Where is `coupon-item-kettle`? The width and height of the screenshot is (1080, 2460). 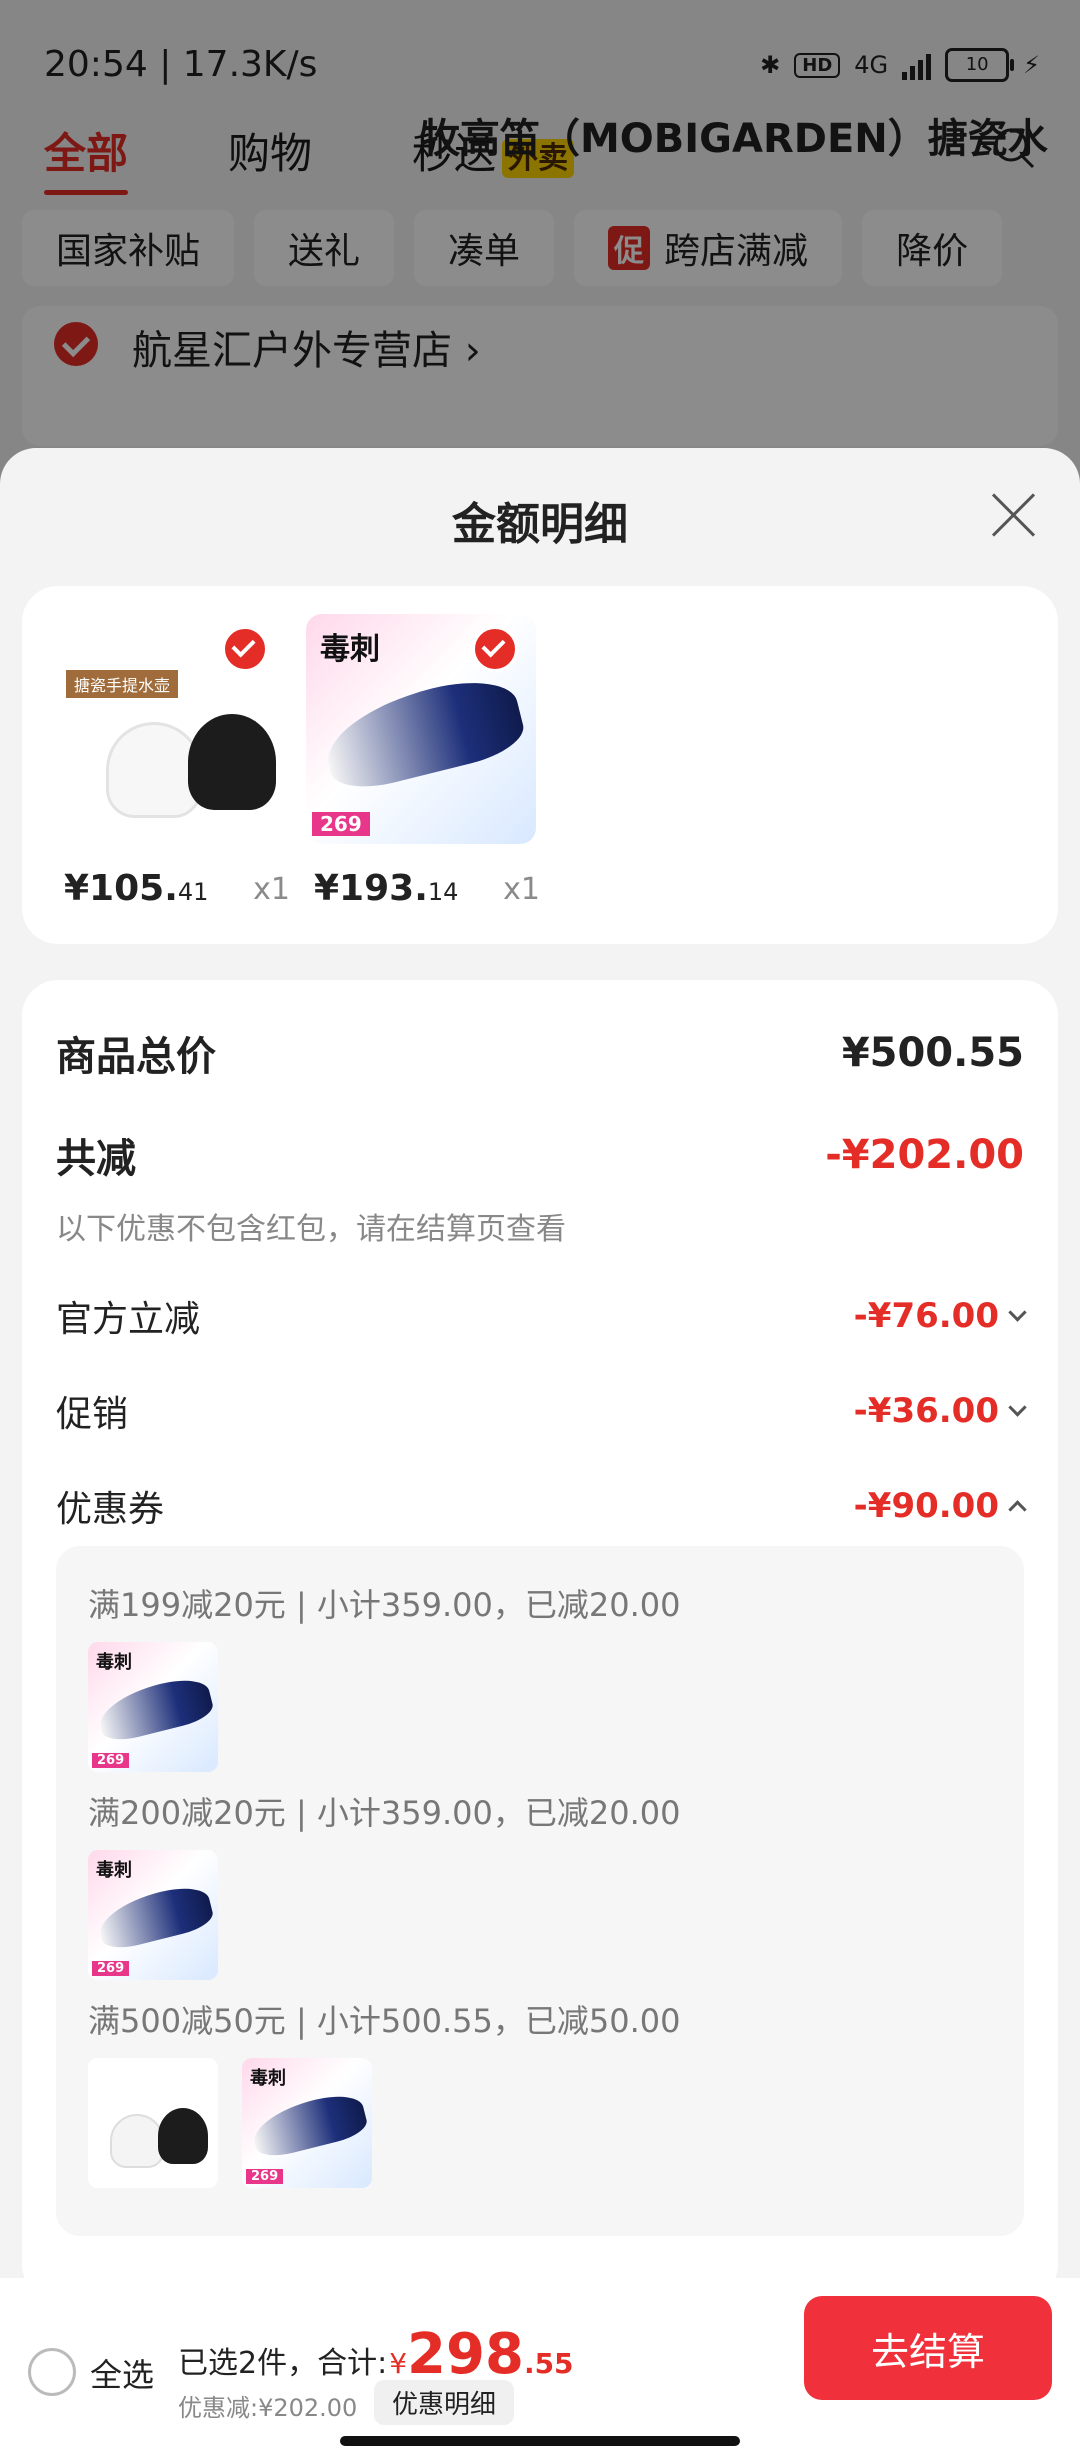 coupon-item-kettle is located at coordinates (153, 2123).